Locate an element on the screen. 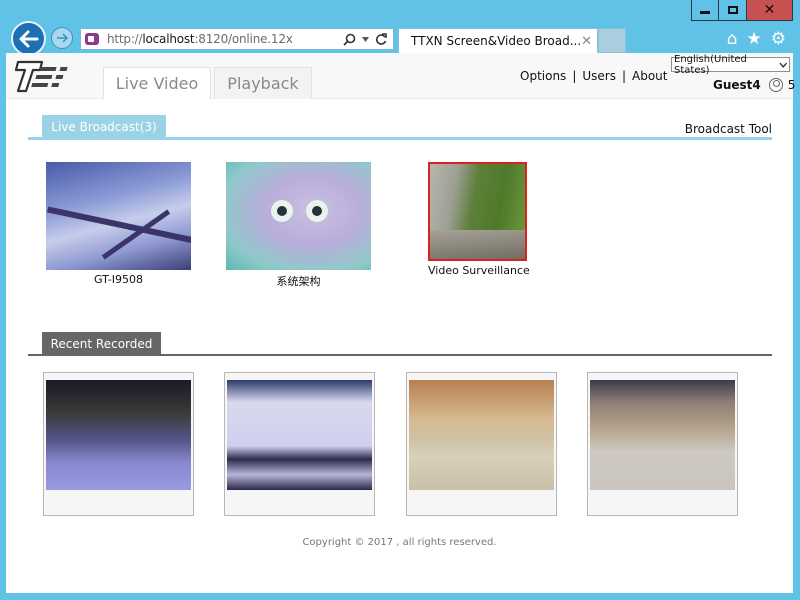 The image size is (800, 600). home-icon: ⌂ is located at coordinates (732, 39).